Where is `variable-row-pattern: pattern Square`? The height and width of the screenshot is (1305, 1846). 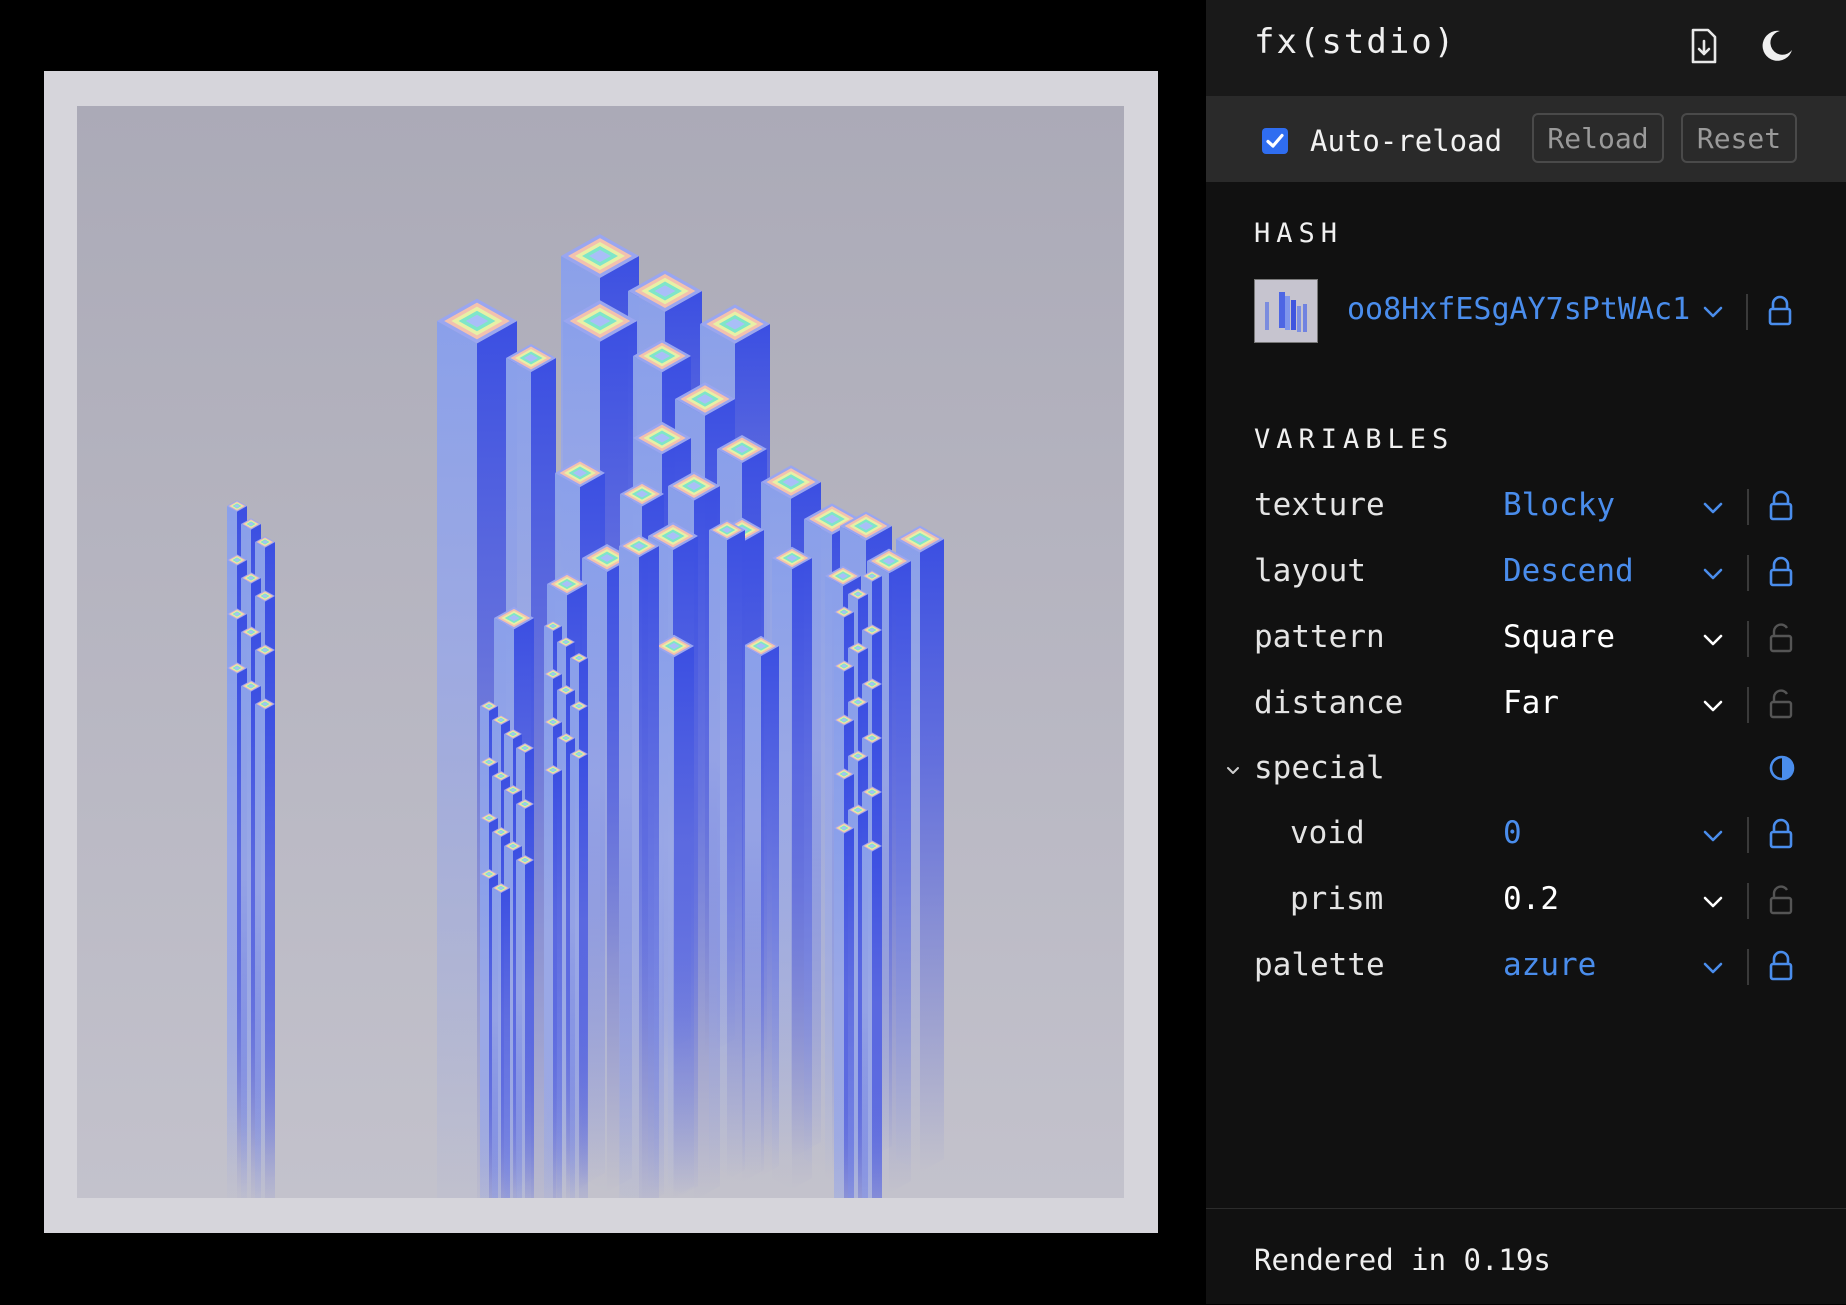 variable-row-pattern: pattern Square is located at coordinates (1526, 639).